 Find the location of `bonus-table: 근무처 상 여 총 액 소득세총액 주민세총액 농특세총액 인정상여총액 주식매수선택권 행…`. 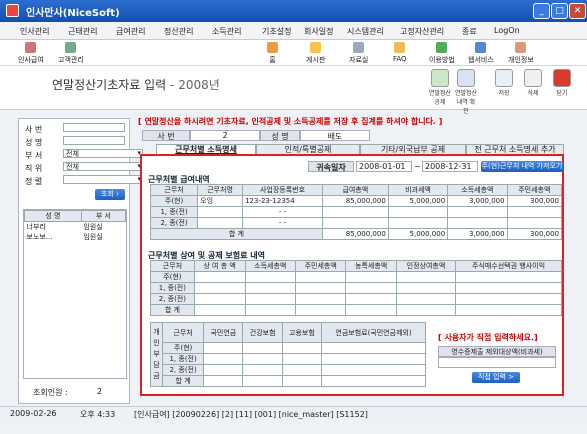

bonus-table: 근무처 상 여 총 액 소득세총액 주민세총액 농특세총액 인정상여총액 주식매수선택권 행… is located at coordinates (356, 288).